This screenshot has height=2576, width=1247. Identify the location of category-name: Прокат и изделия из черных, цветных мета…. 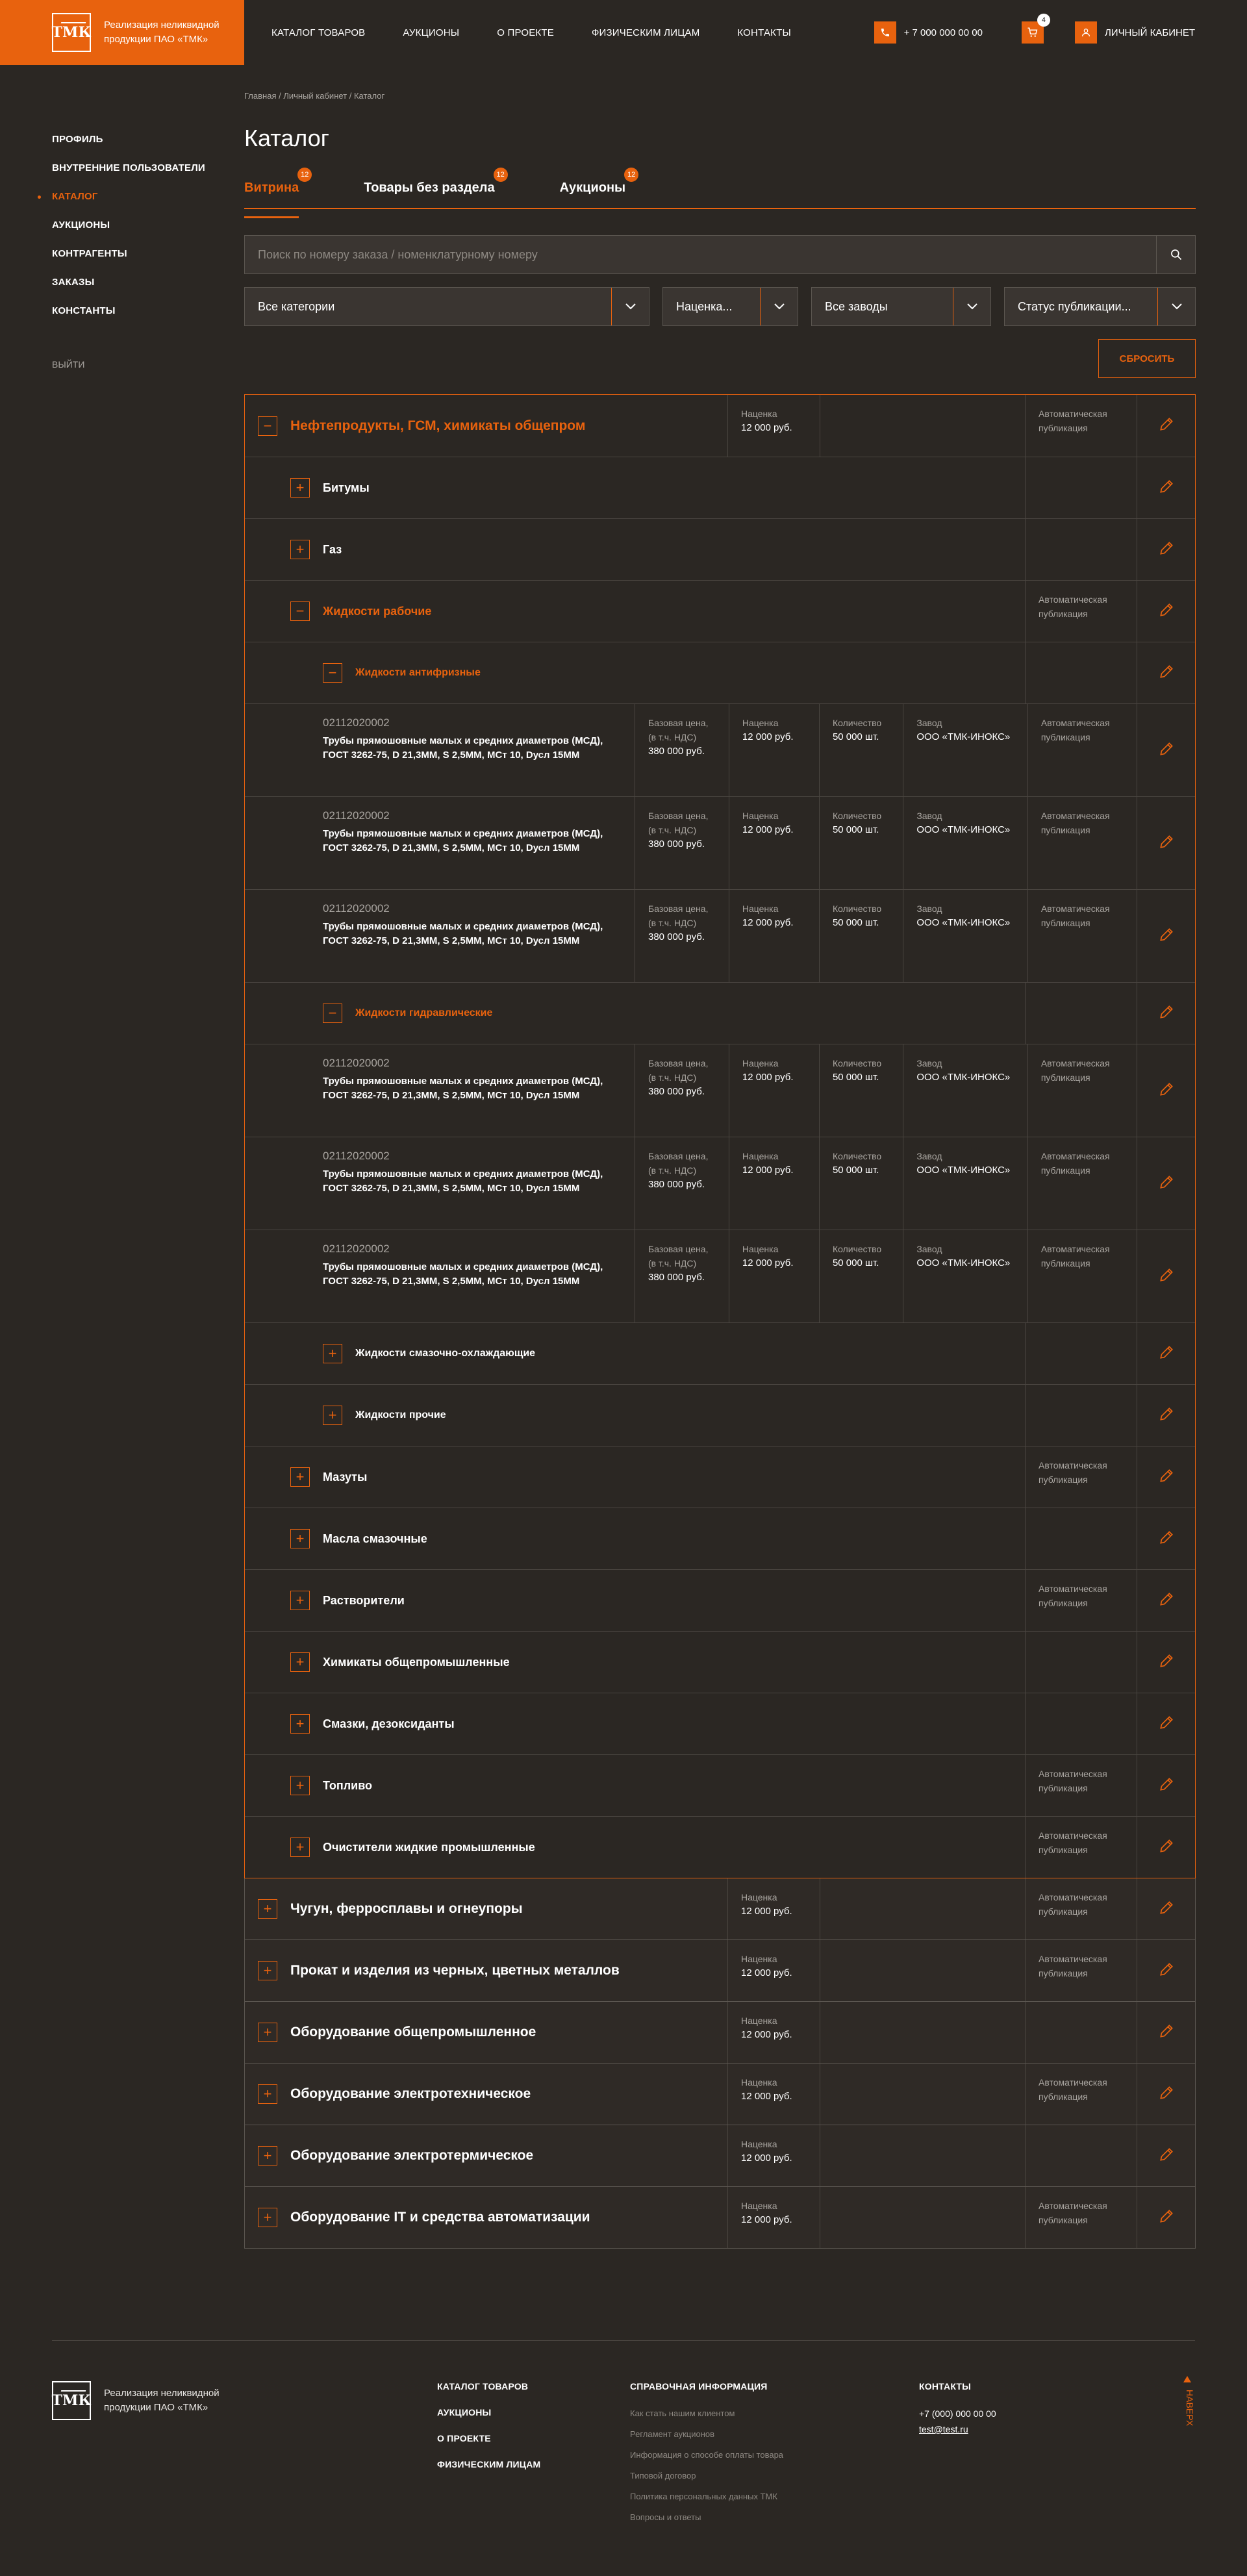
(455, 1971).